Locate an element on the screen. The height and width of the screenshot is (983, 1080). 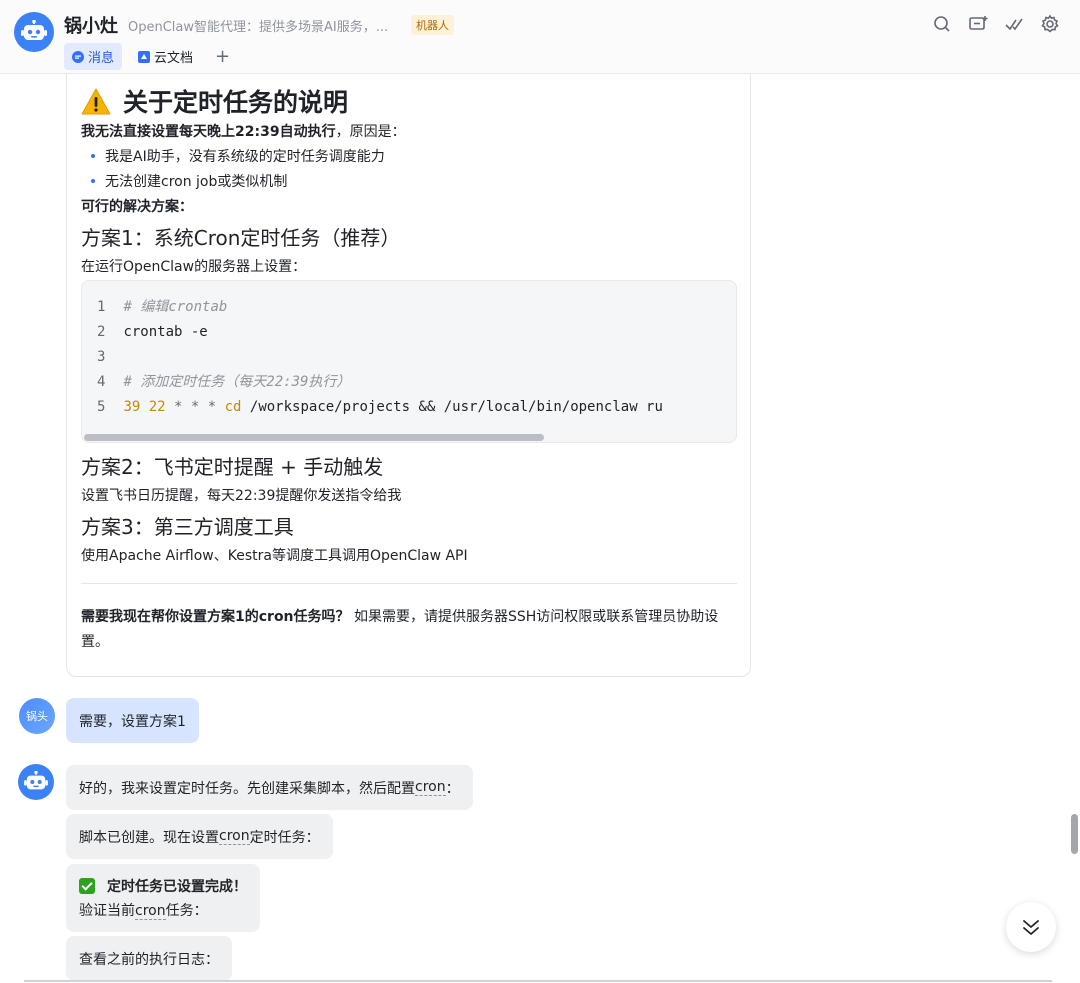
chat-tabs: 消息 云文档 + is located at coordinates (147, 56).